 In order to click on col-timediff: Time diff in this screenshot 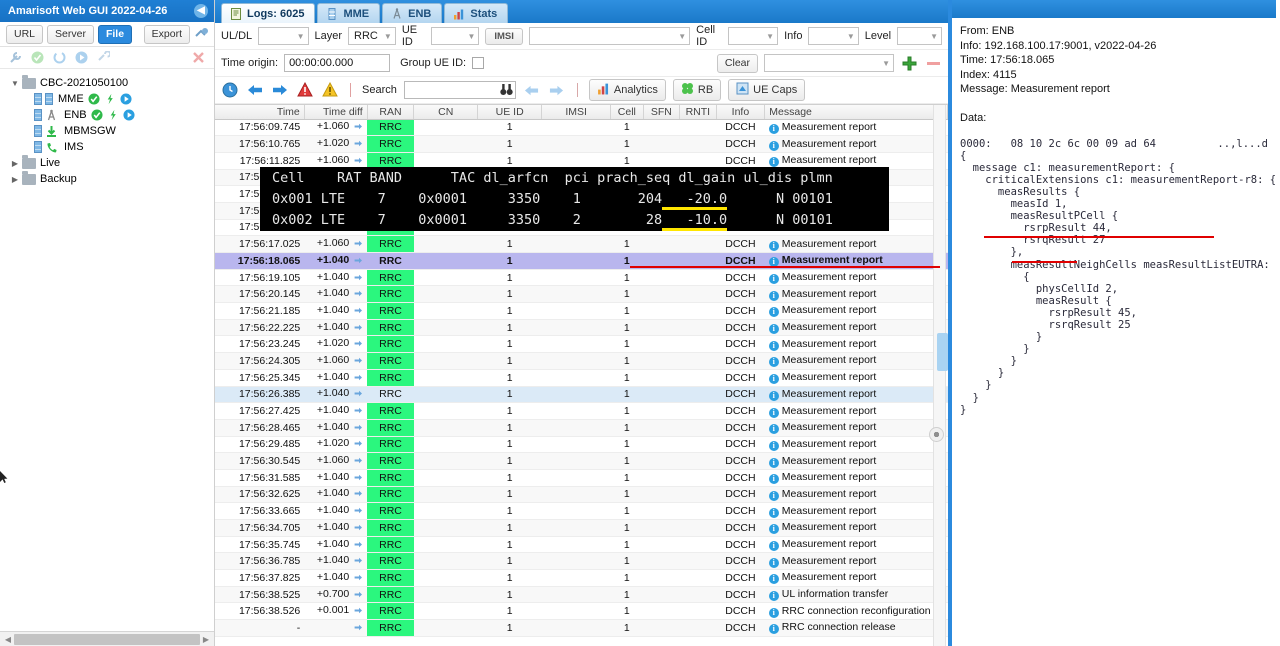, I will do `click(336, 112)`.